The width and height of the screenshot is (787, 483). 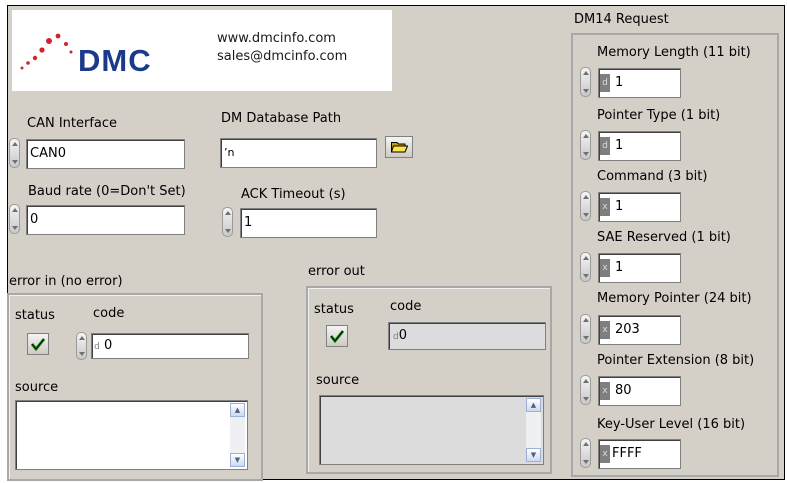 What do you see at coordinates (298, 153) in the screenshot?
I see `dm-database-path-field: ʼn` at bounding box center [298, 153].